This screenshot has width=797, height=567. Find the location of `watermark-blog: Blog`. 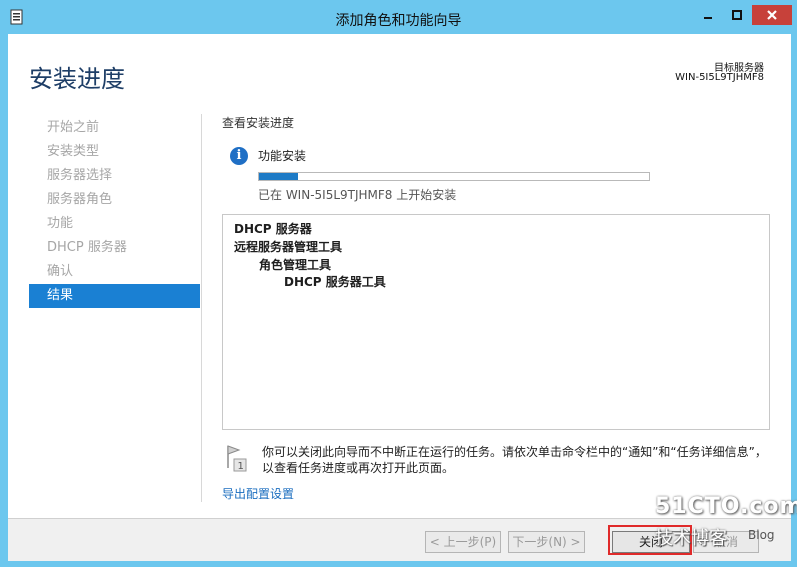

watermark-blog: Blog is located at coordinates (761, 535).